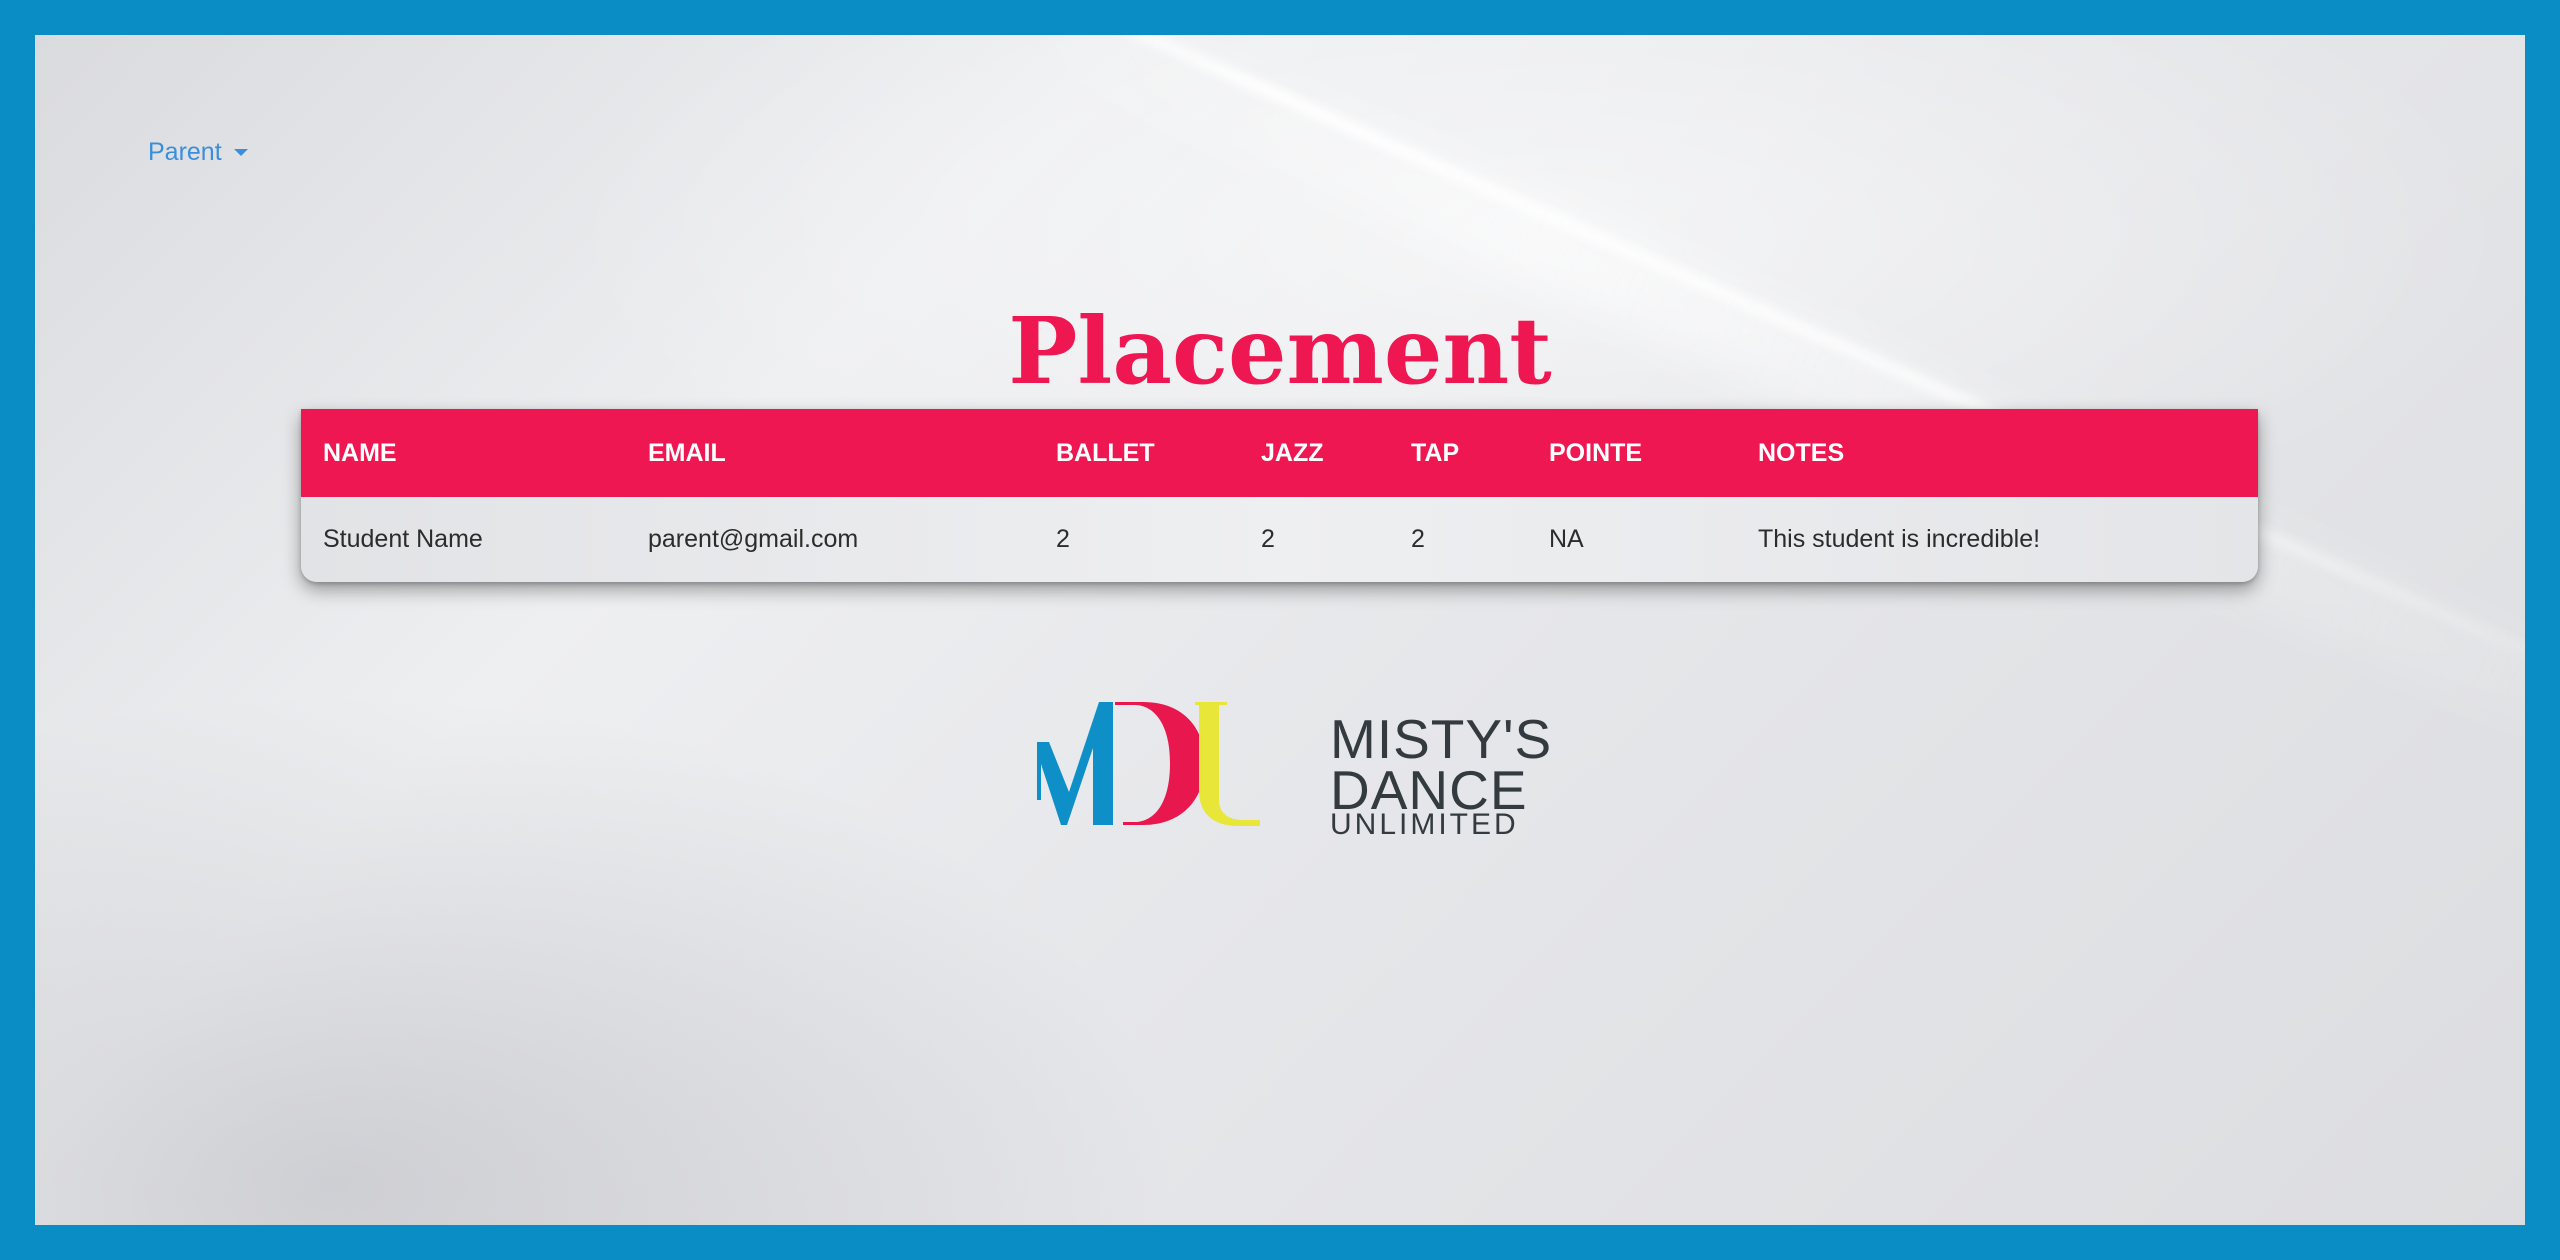 The width and height of the screenshot is (2560, 1260). Describe the element at coordinates (1631, 453) in the screenshot. I see `column-header-pointe: POINTE` at that location.